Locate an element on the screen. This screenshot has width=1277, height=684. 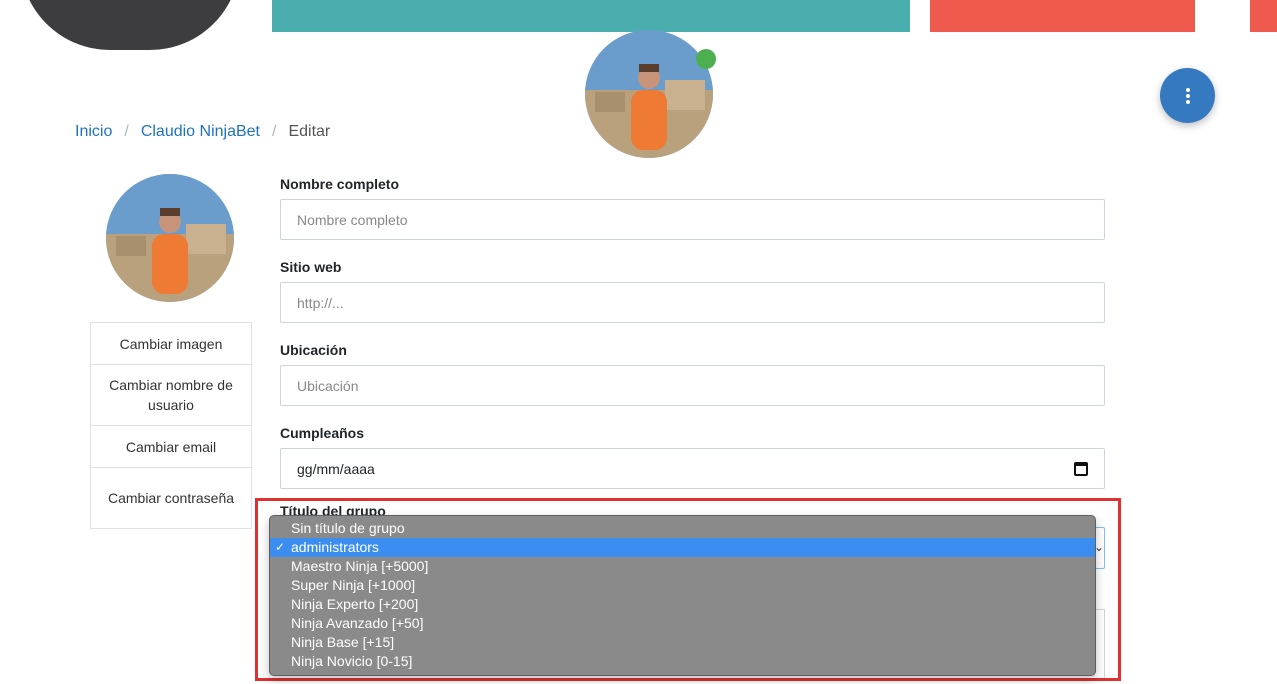
more-vertical-icon is located at coordinates (1187, 95).